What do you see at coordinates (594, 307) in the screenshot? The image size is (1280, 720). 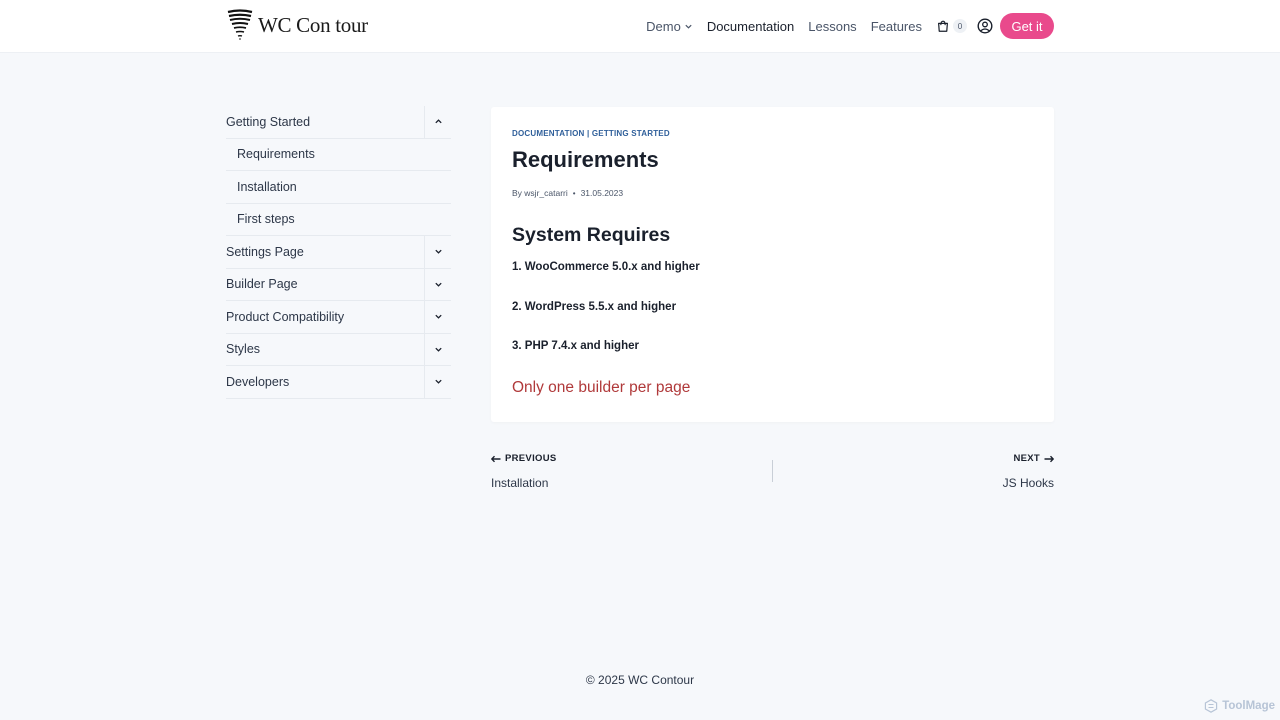 I see `requirement-item: 2. WordPress 5.5.x and higher` at bounding box center [594, 307].